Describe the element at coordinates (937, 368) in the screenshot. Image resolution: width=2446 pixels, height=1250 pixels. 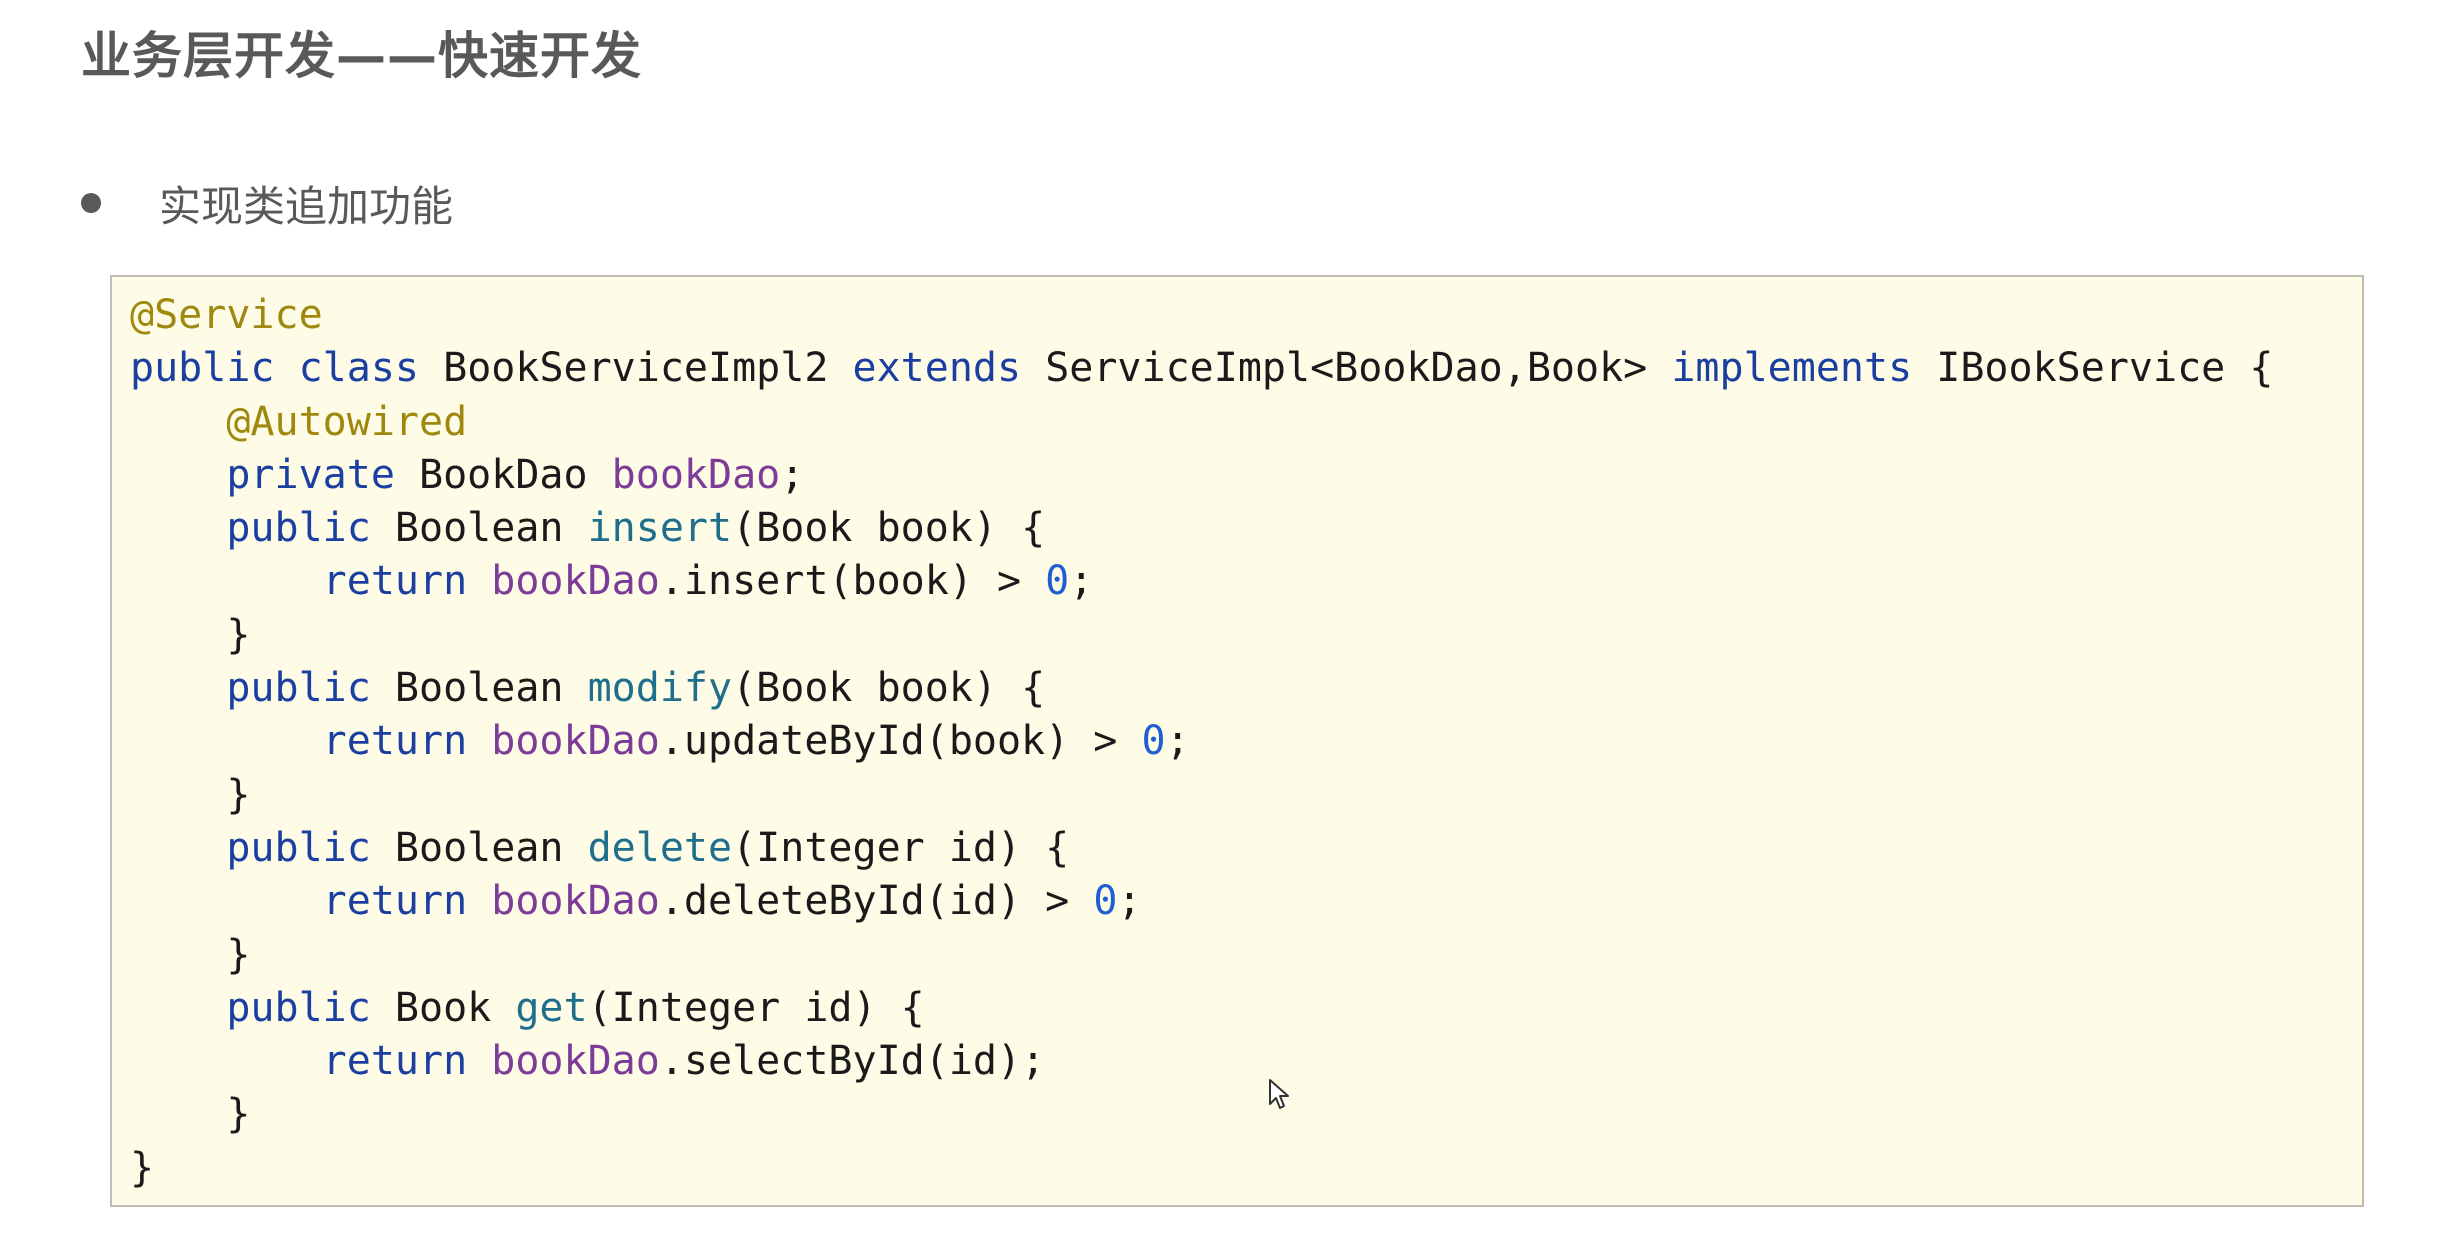
I see `code-token: extends` at that location.